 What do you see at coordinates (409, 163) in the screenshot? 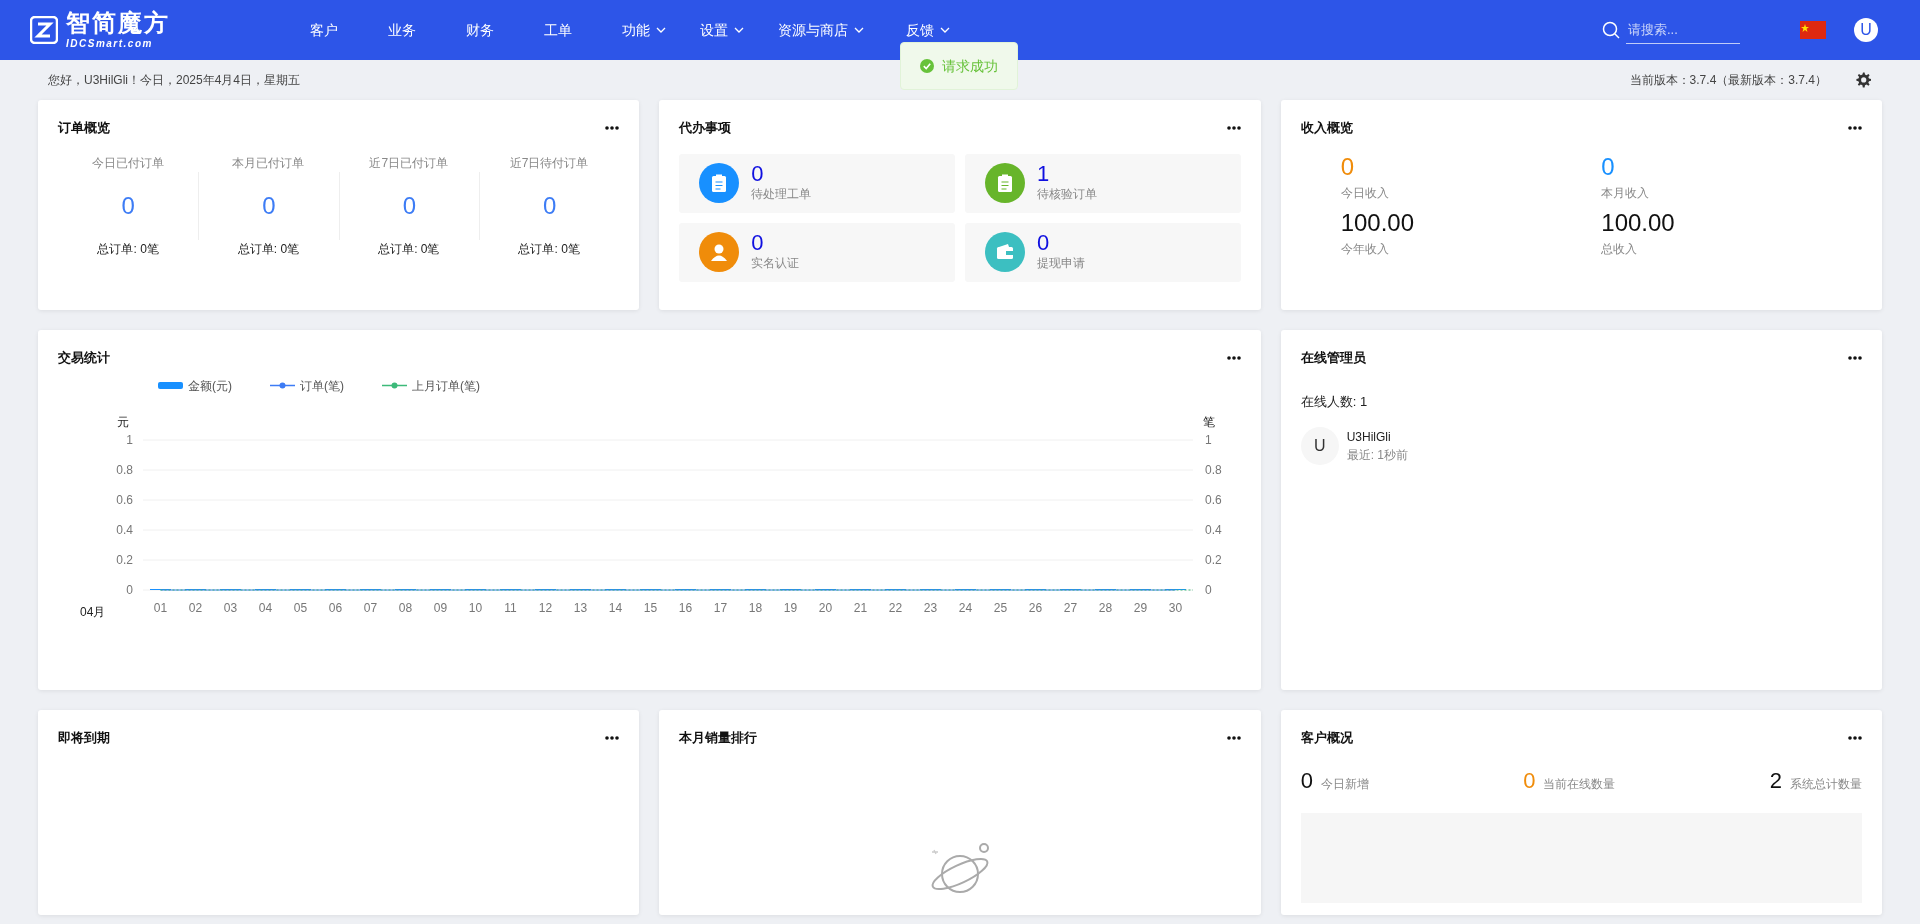
I see `stat-label: 近7日已付订单` at bounding box center [409, 163].